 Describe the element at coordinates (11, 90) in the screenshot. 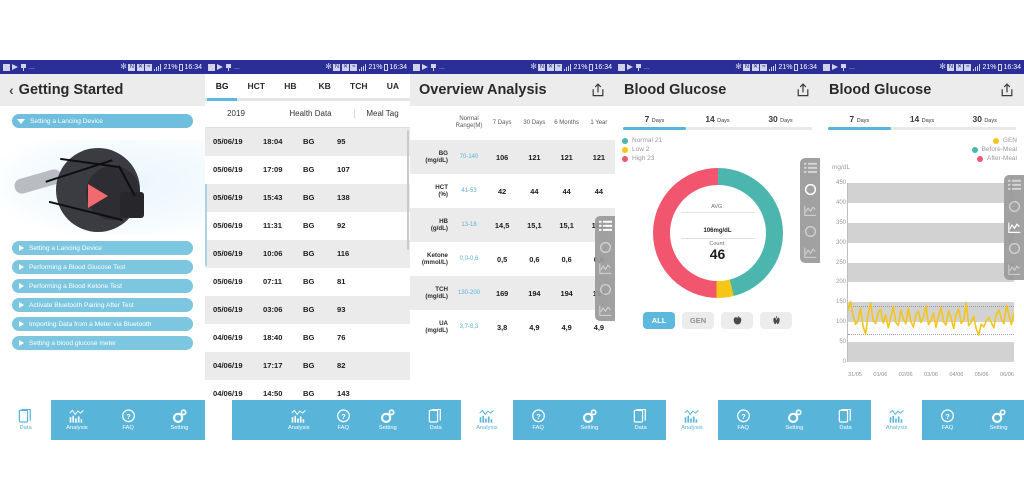

I see `chevron-left-icon: ‹` at that location.